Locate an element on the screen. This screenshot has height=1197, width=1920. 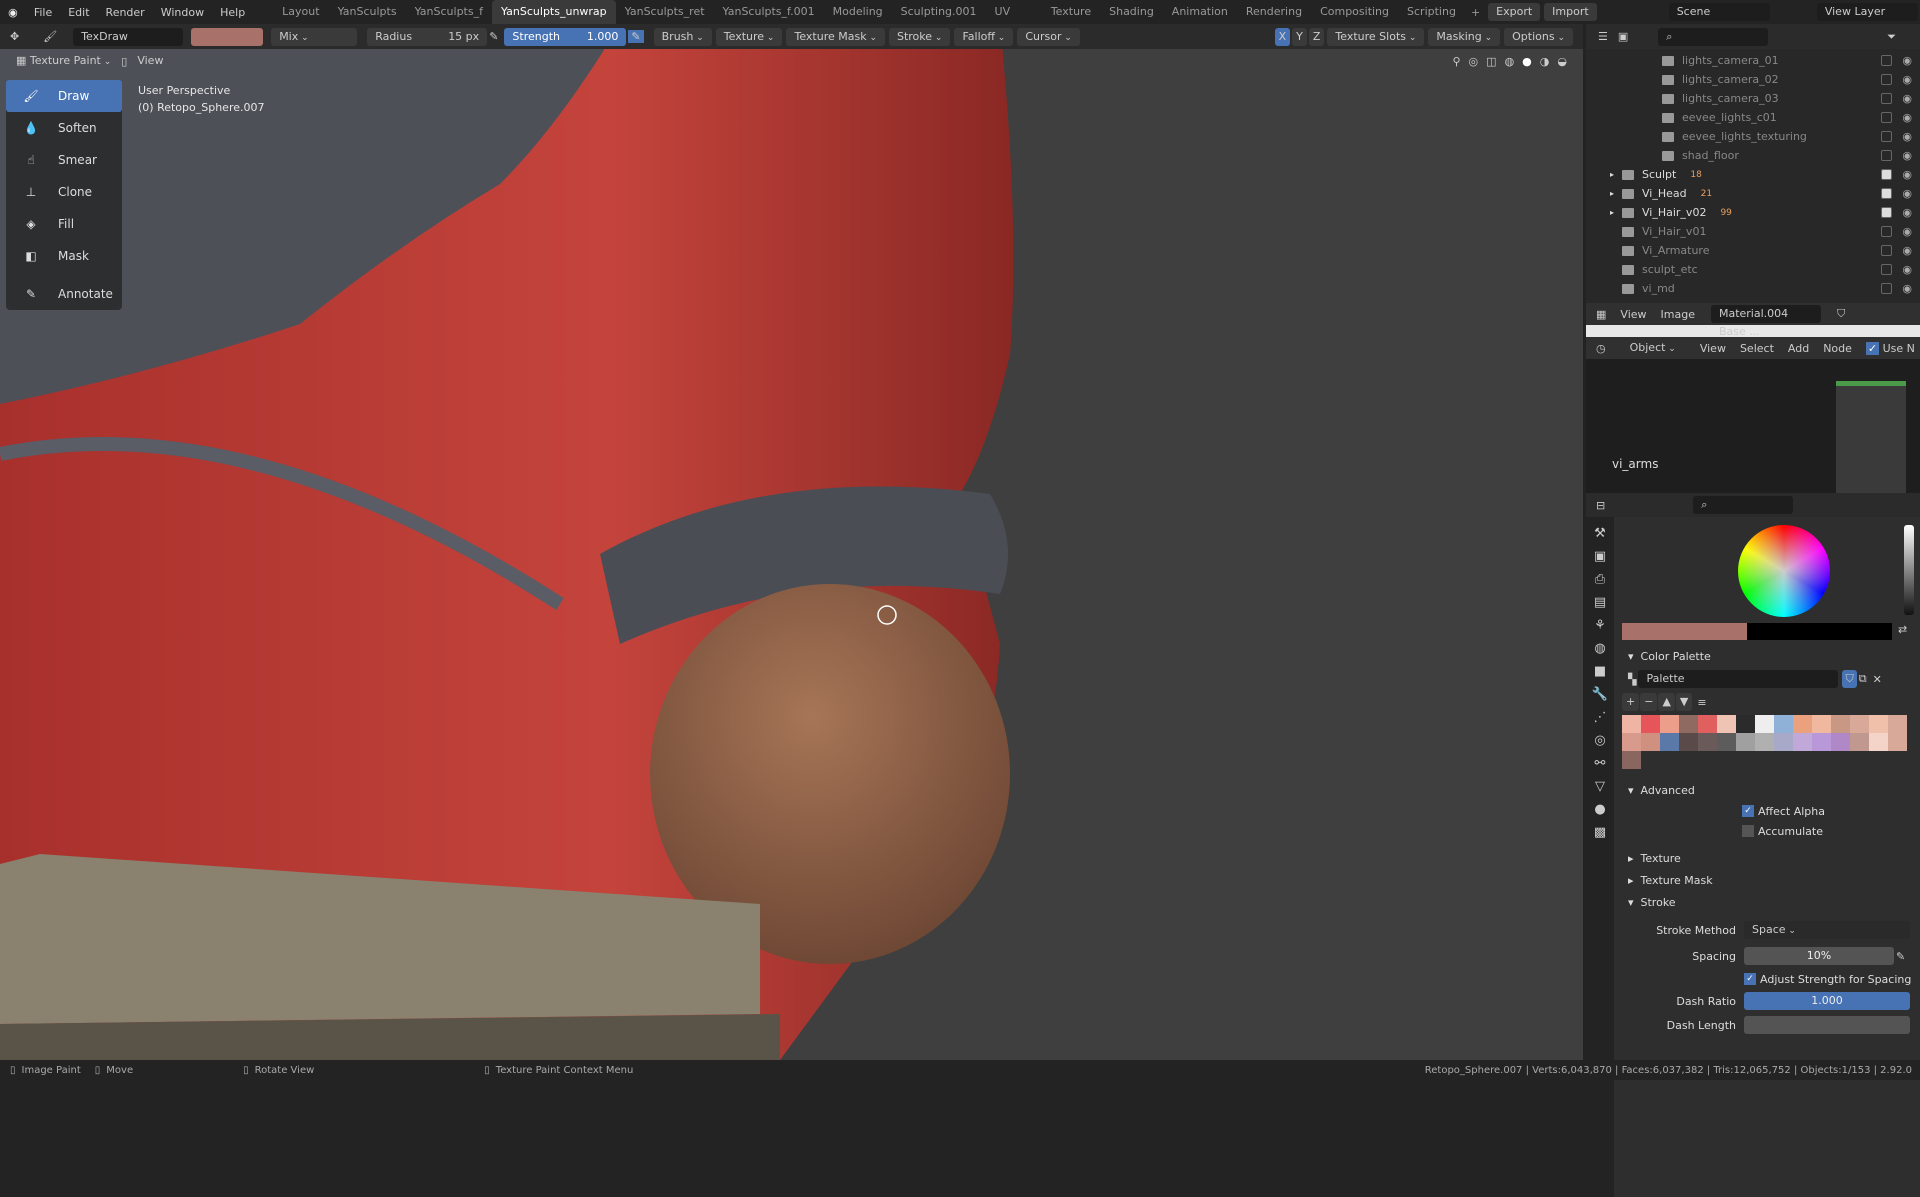
texture-icon: ▩ is located at coordinates (1600, 834).